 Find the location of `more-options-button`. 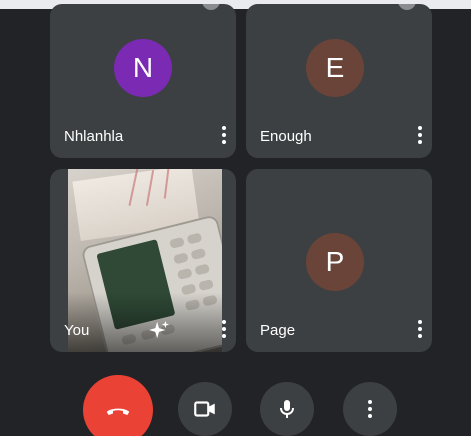

more-options-button is located at coordinates (370, 409).